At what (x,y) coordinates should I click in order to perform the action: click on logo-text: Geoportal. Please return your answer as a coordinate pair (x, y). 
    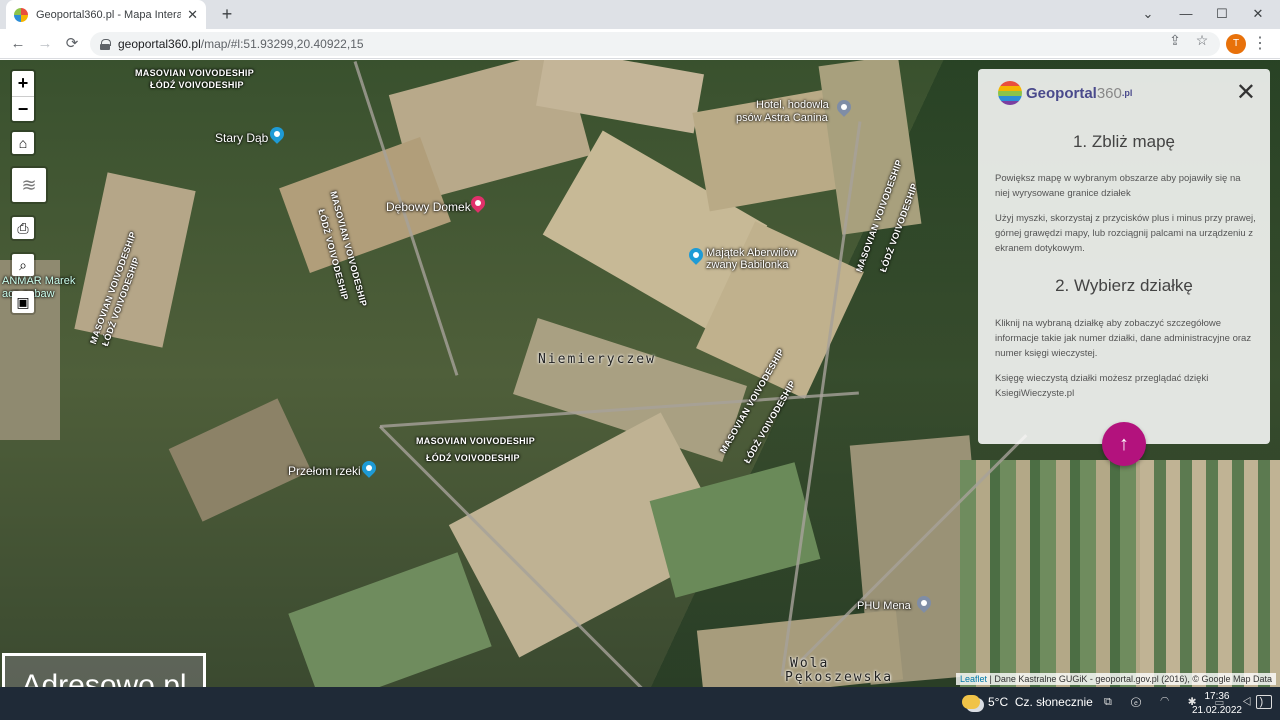
    Looking at the image, I should click on (1061, 93).